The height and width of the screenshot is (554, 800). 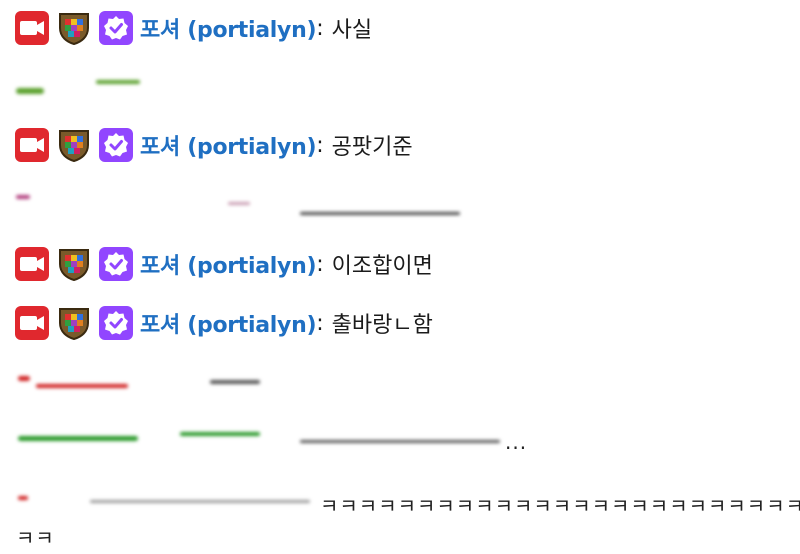 I want to click on message-text: ㅋㅋ, so click(x=35, y=538).